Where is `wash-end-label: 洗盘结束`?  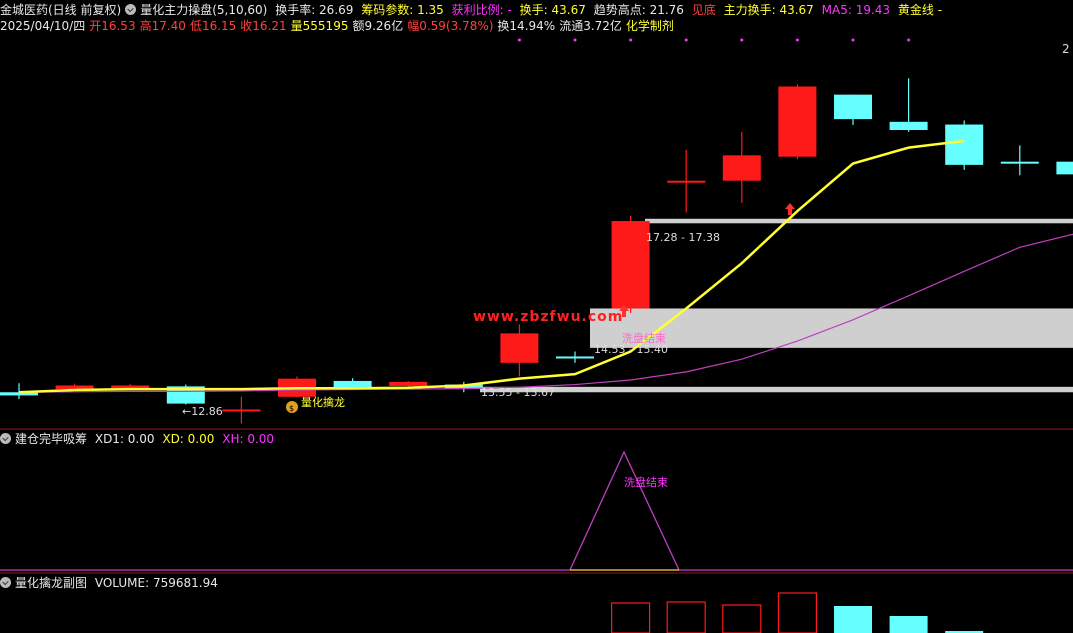 wash-end-label: 洗盘结束 is located at coordinates (644, 338).